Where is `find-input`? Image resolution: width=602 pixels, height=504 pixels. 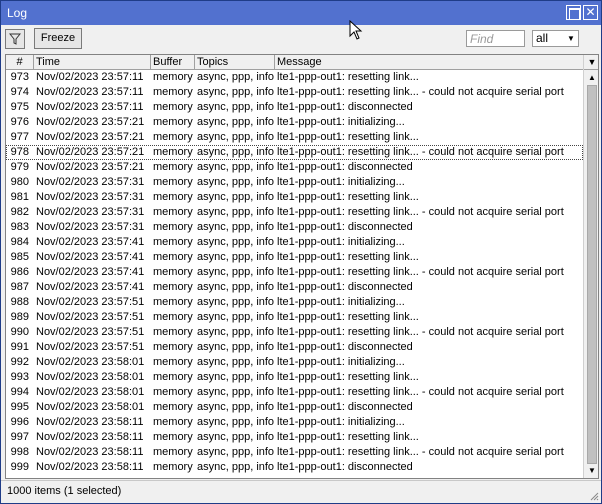 find-input is located at coordinates (495, 38).